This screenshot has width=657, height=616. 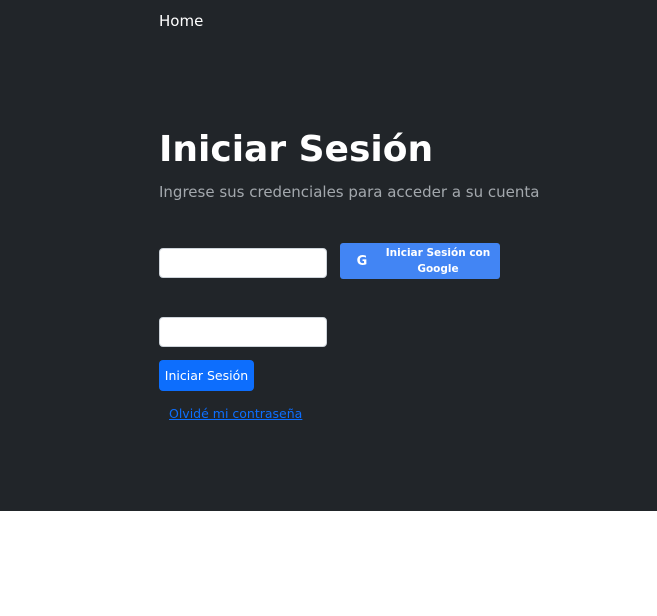 I want to click on page-title: Iniciar Sesión, so click(x=296, y=149).